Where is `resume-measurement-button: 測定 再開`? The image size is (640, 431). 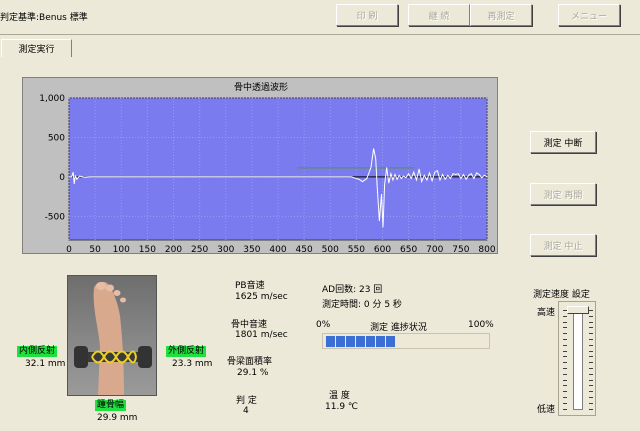 resume-measurement-button: 測定 再開 is located at coordinates (563, 194).